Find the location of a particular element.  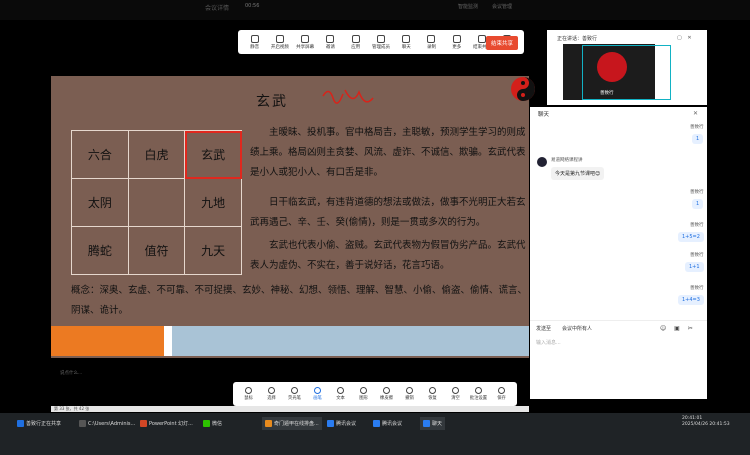

chat-icon is located at coordinates (426, 423).